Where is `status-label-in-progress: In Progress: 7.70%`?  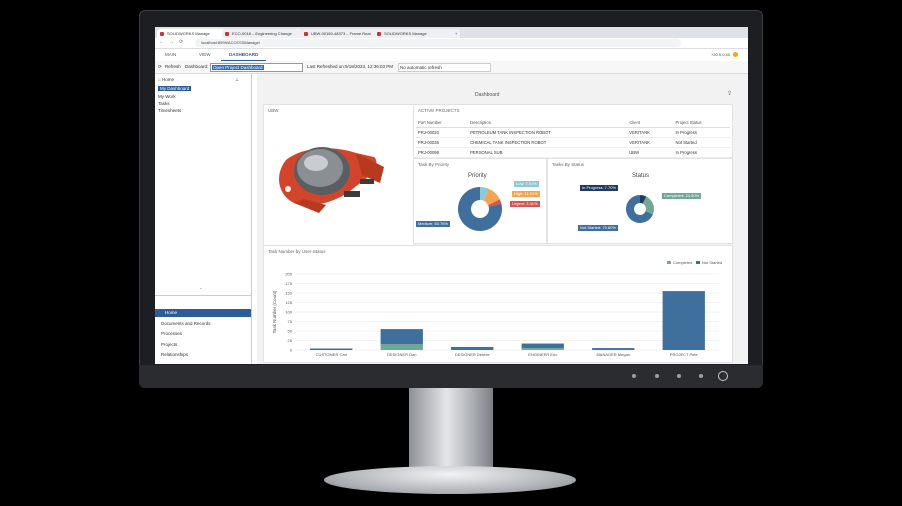 status-label-in-progress: In Progress: 7.70% is located at coordinates (599, 188).